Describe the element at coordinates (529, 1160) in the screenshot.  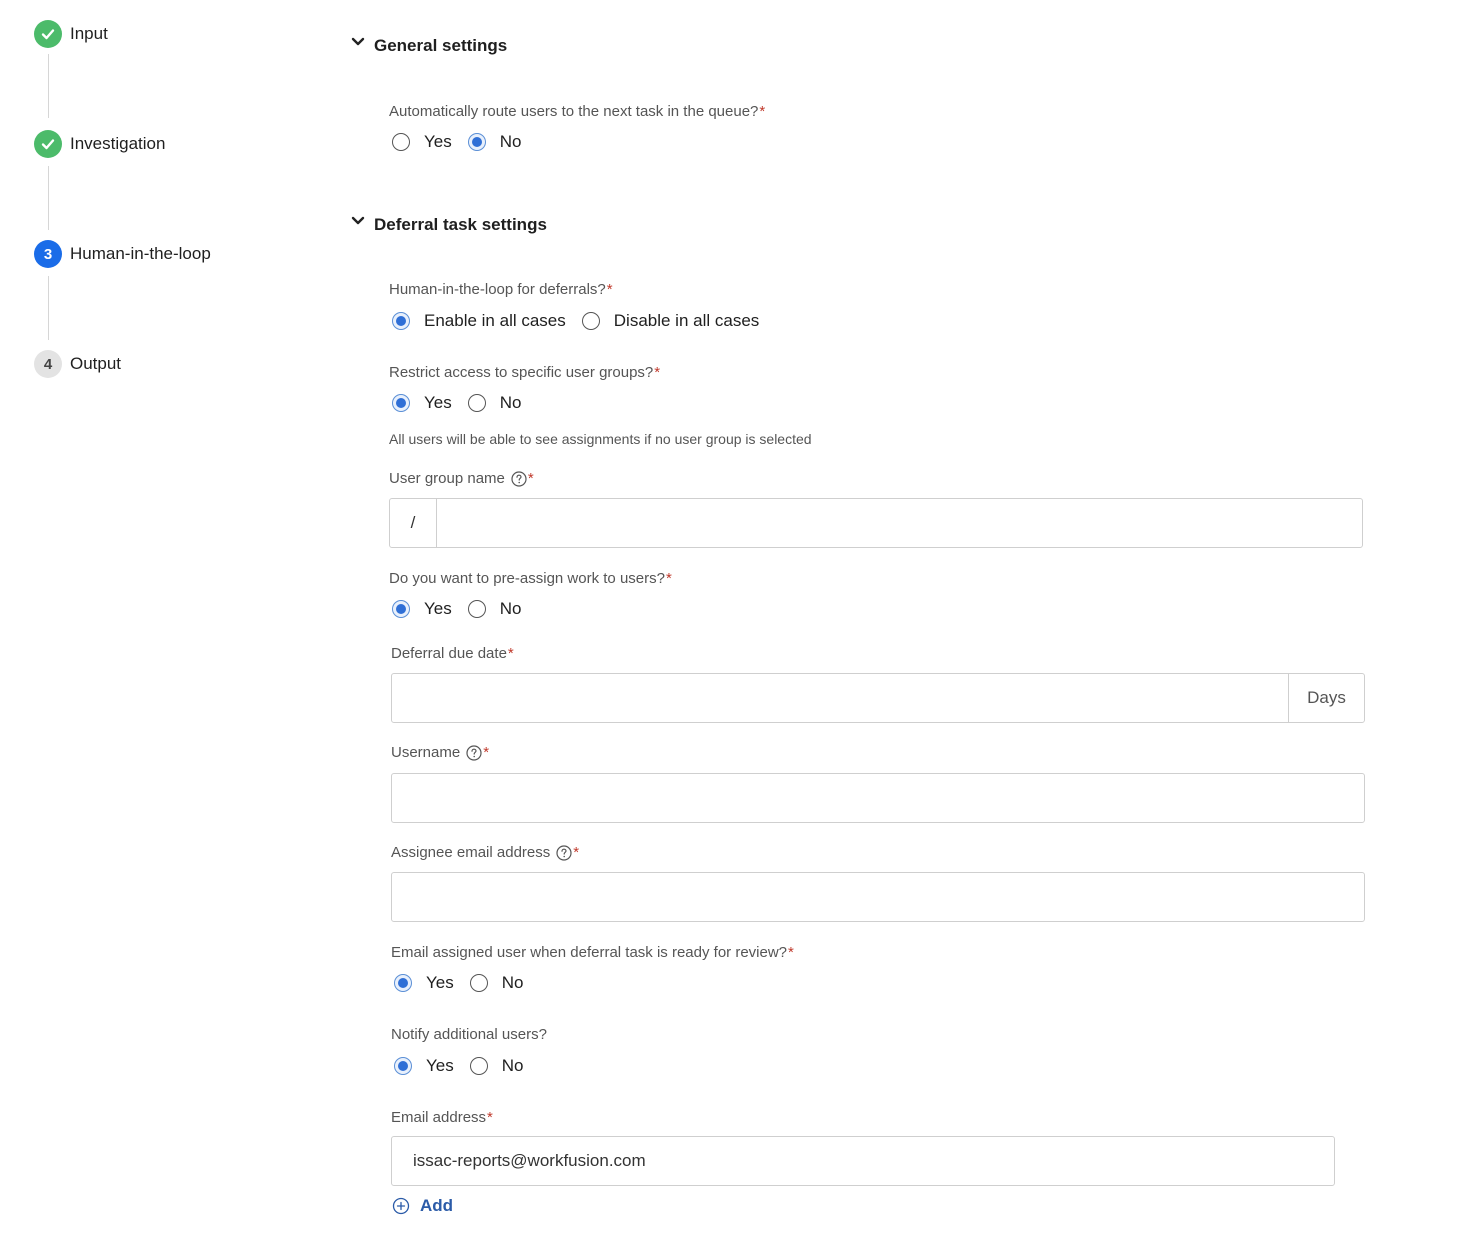
I see `email-address-value: issac-reports@workfusion.com` at that location.